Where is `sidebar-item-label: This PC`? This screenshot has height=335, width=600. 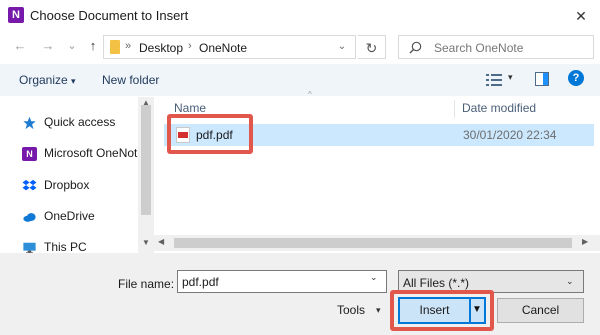 sidebar-item-label: This PC is located at coordinates (65, 246).